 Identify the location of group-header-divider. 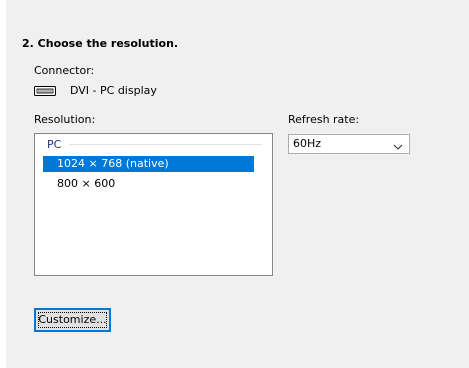
(165, 144).